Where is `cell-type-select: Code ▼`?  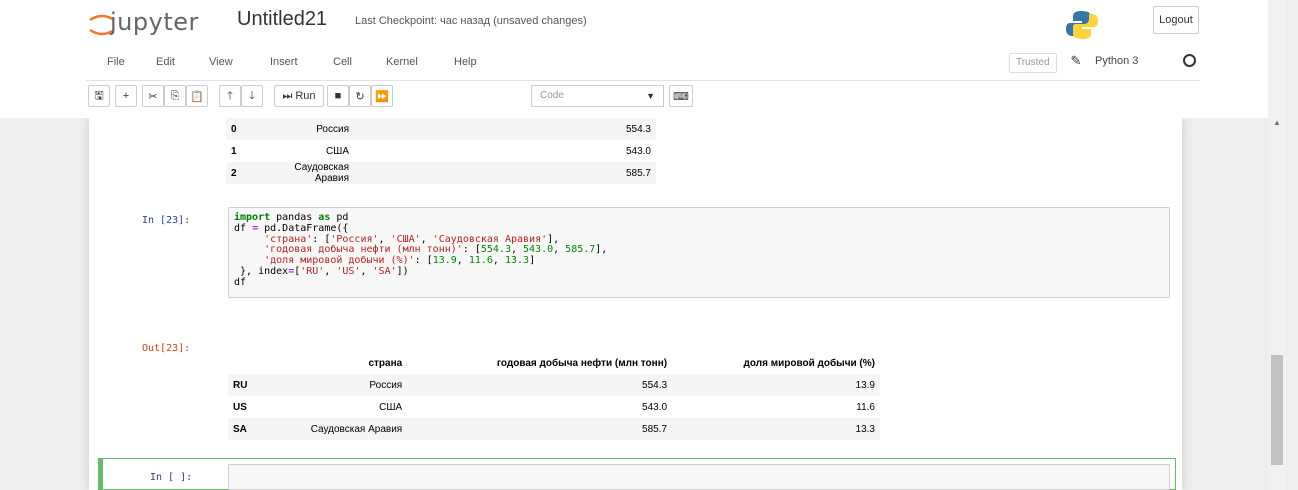 cell-type-select: Code ▼ is located at coordinates (597, 96).